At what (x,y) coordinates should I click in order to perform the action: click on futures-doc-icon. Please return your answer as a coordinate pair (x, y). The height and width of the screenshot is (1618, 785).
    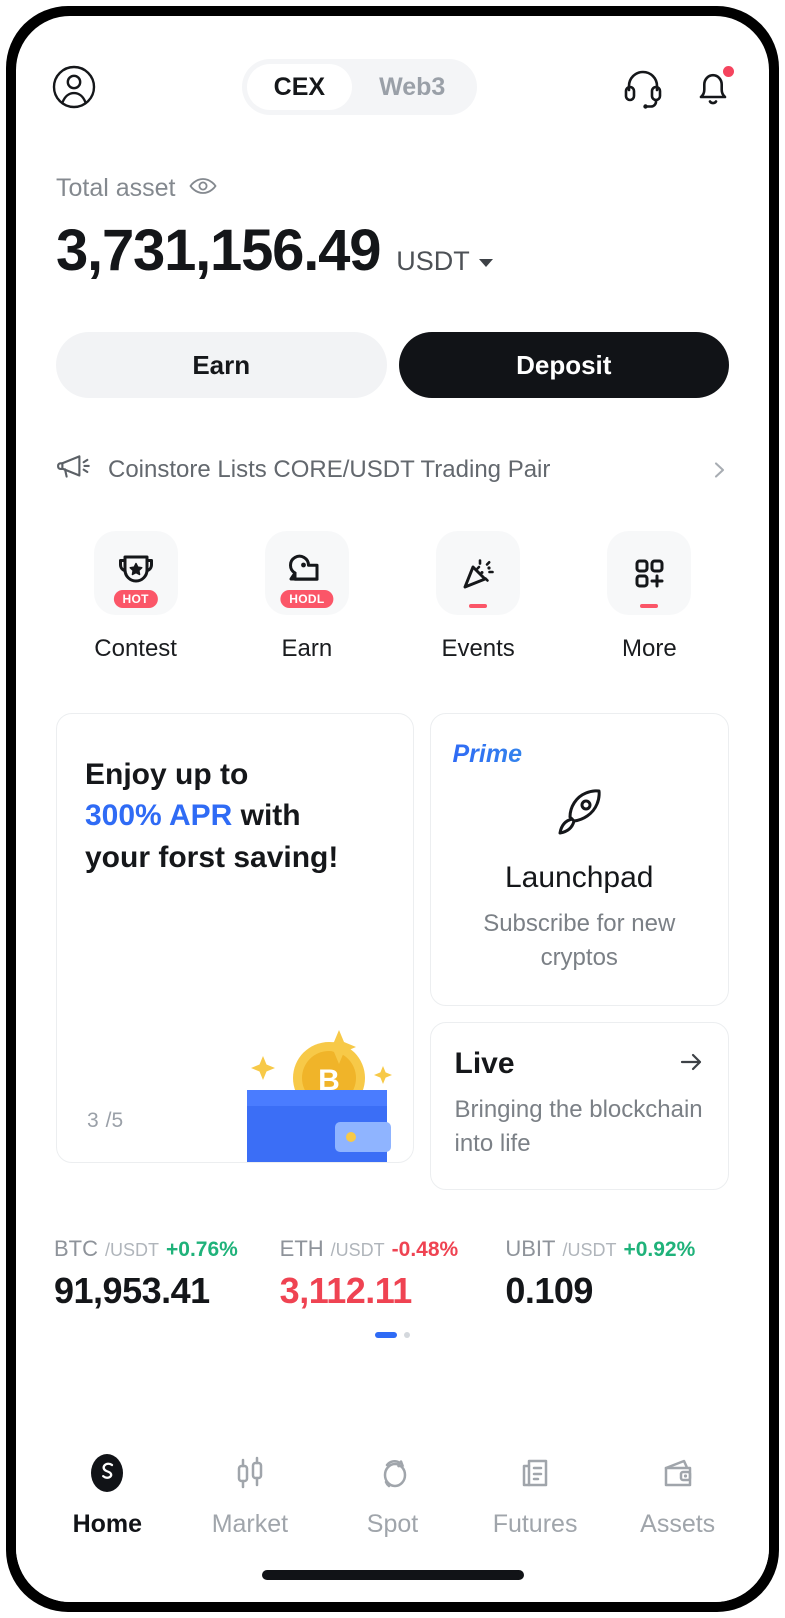
    Looking at the image, I should click on (535, 1473).